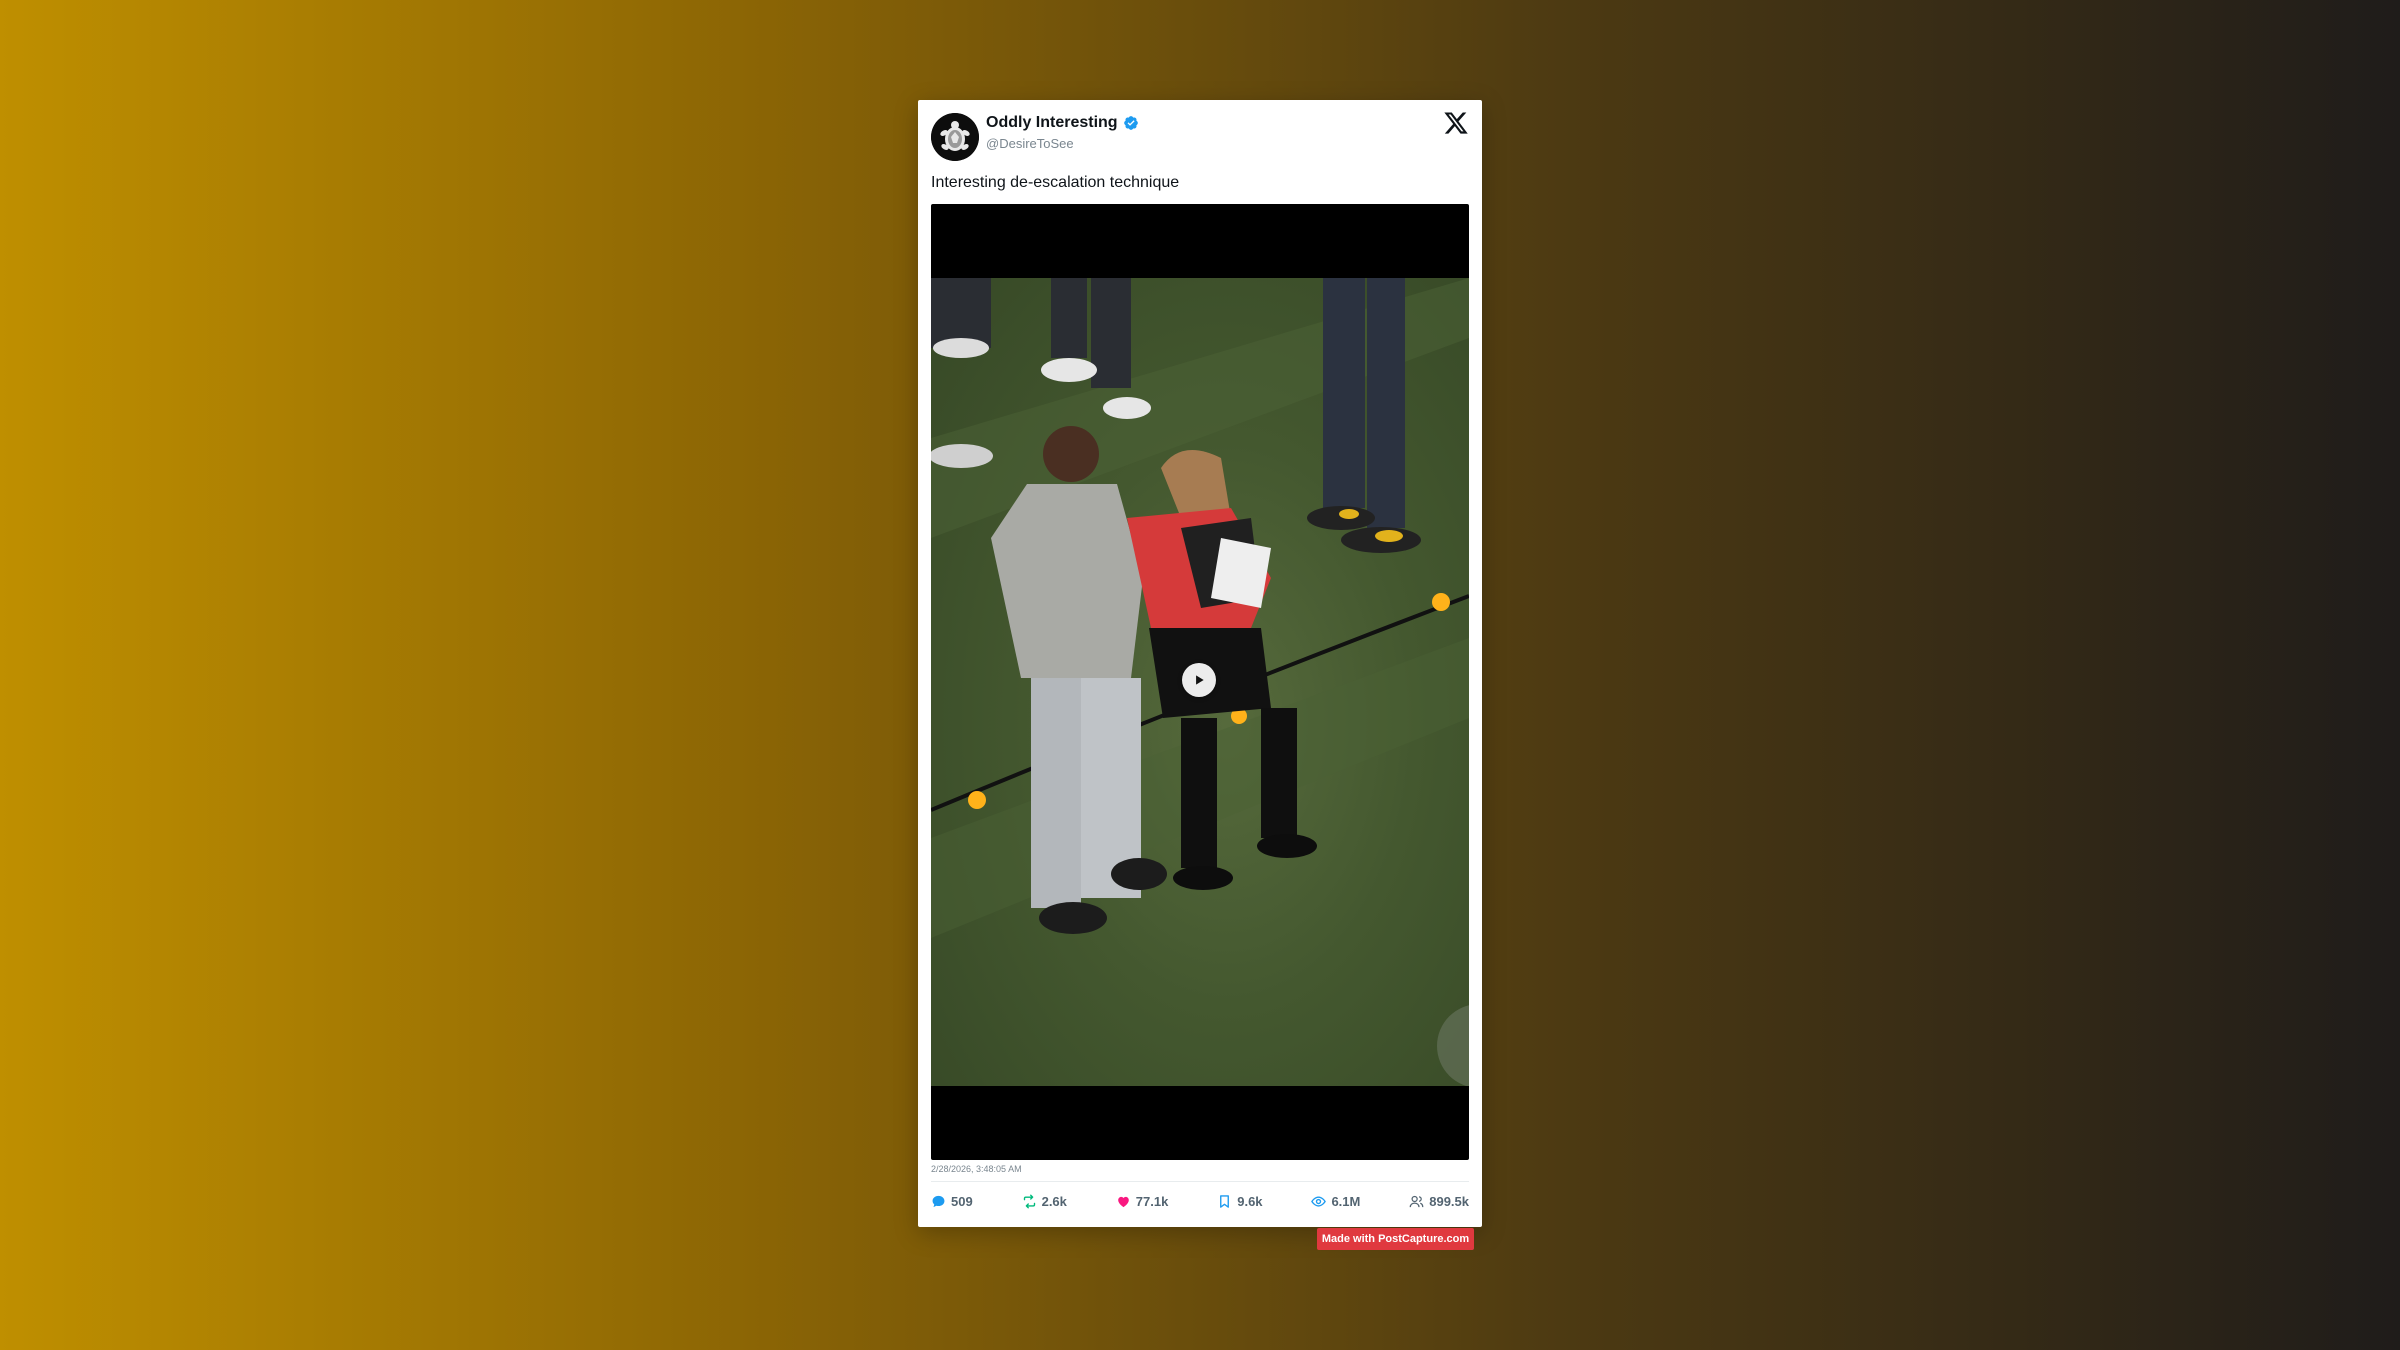  Describe the element at coordinates (1054, 1201) in the screenshot. I see `stat-retweets-value: 2.6k` at that location.